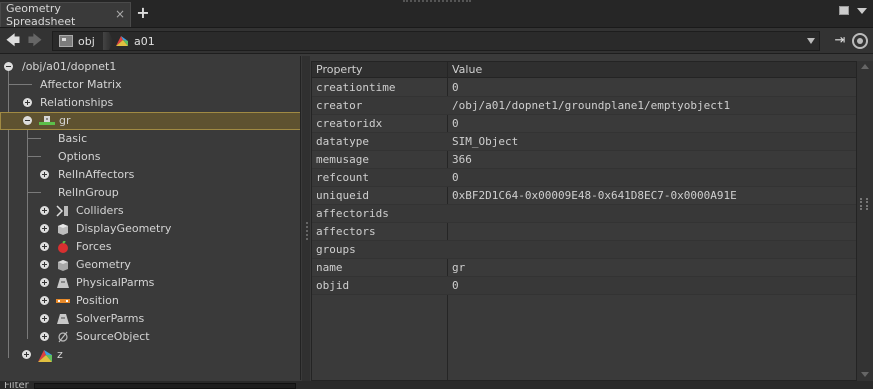 Image resolution: width=873 pixels, height=389 pixels. I want to click on crumb-a01: a01, so click(135, 41).